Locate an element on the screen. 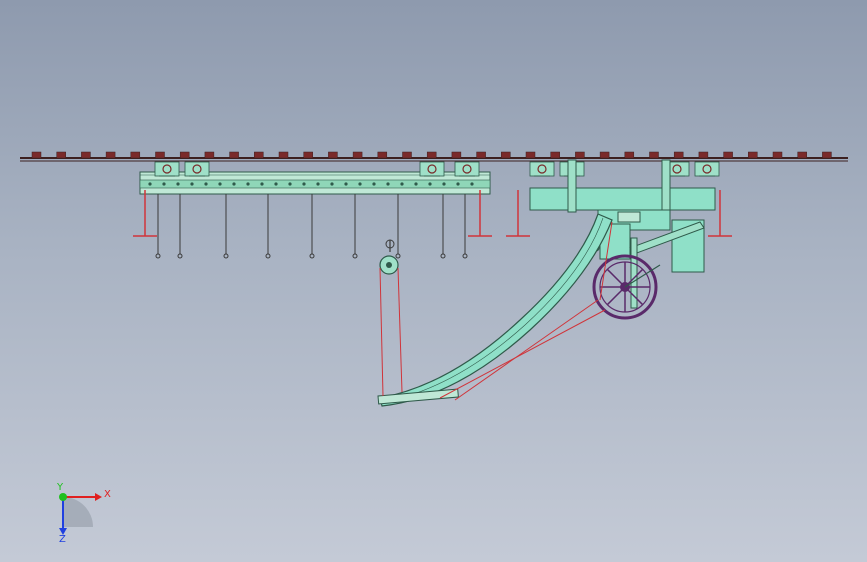  z-axis-label: Z is located at coordinates (62, 539).